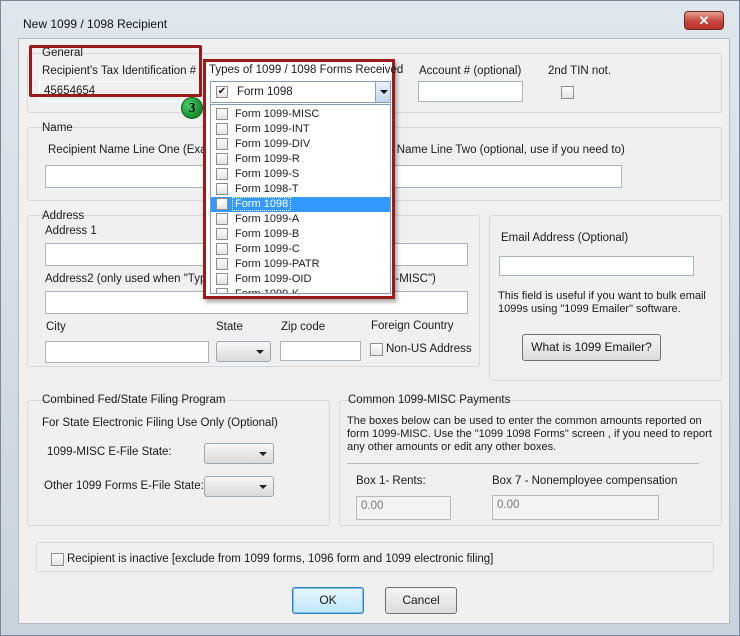 This screenshot has height=636, width=740. What do you see at coordinates (124, 486) in the screenshot?
I see `other-efile-state-label: Other 1099 Forms E-File State:` at bounding box center [124, 486].